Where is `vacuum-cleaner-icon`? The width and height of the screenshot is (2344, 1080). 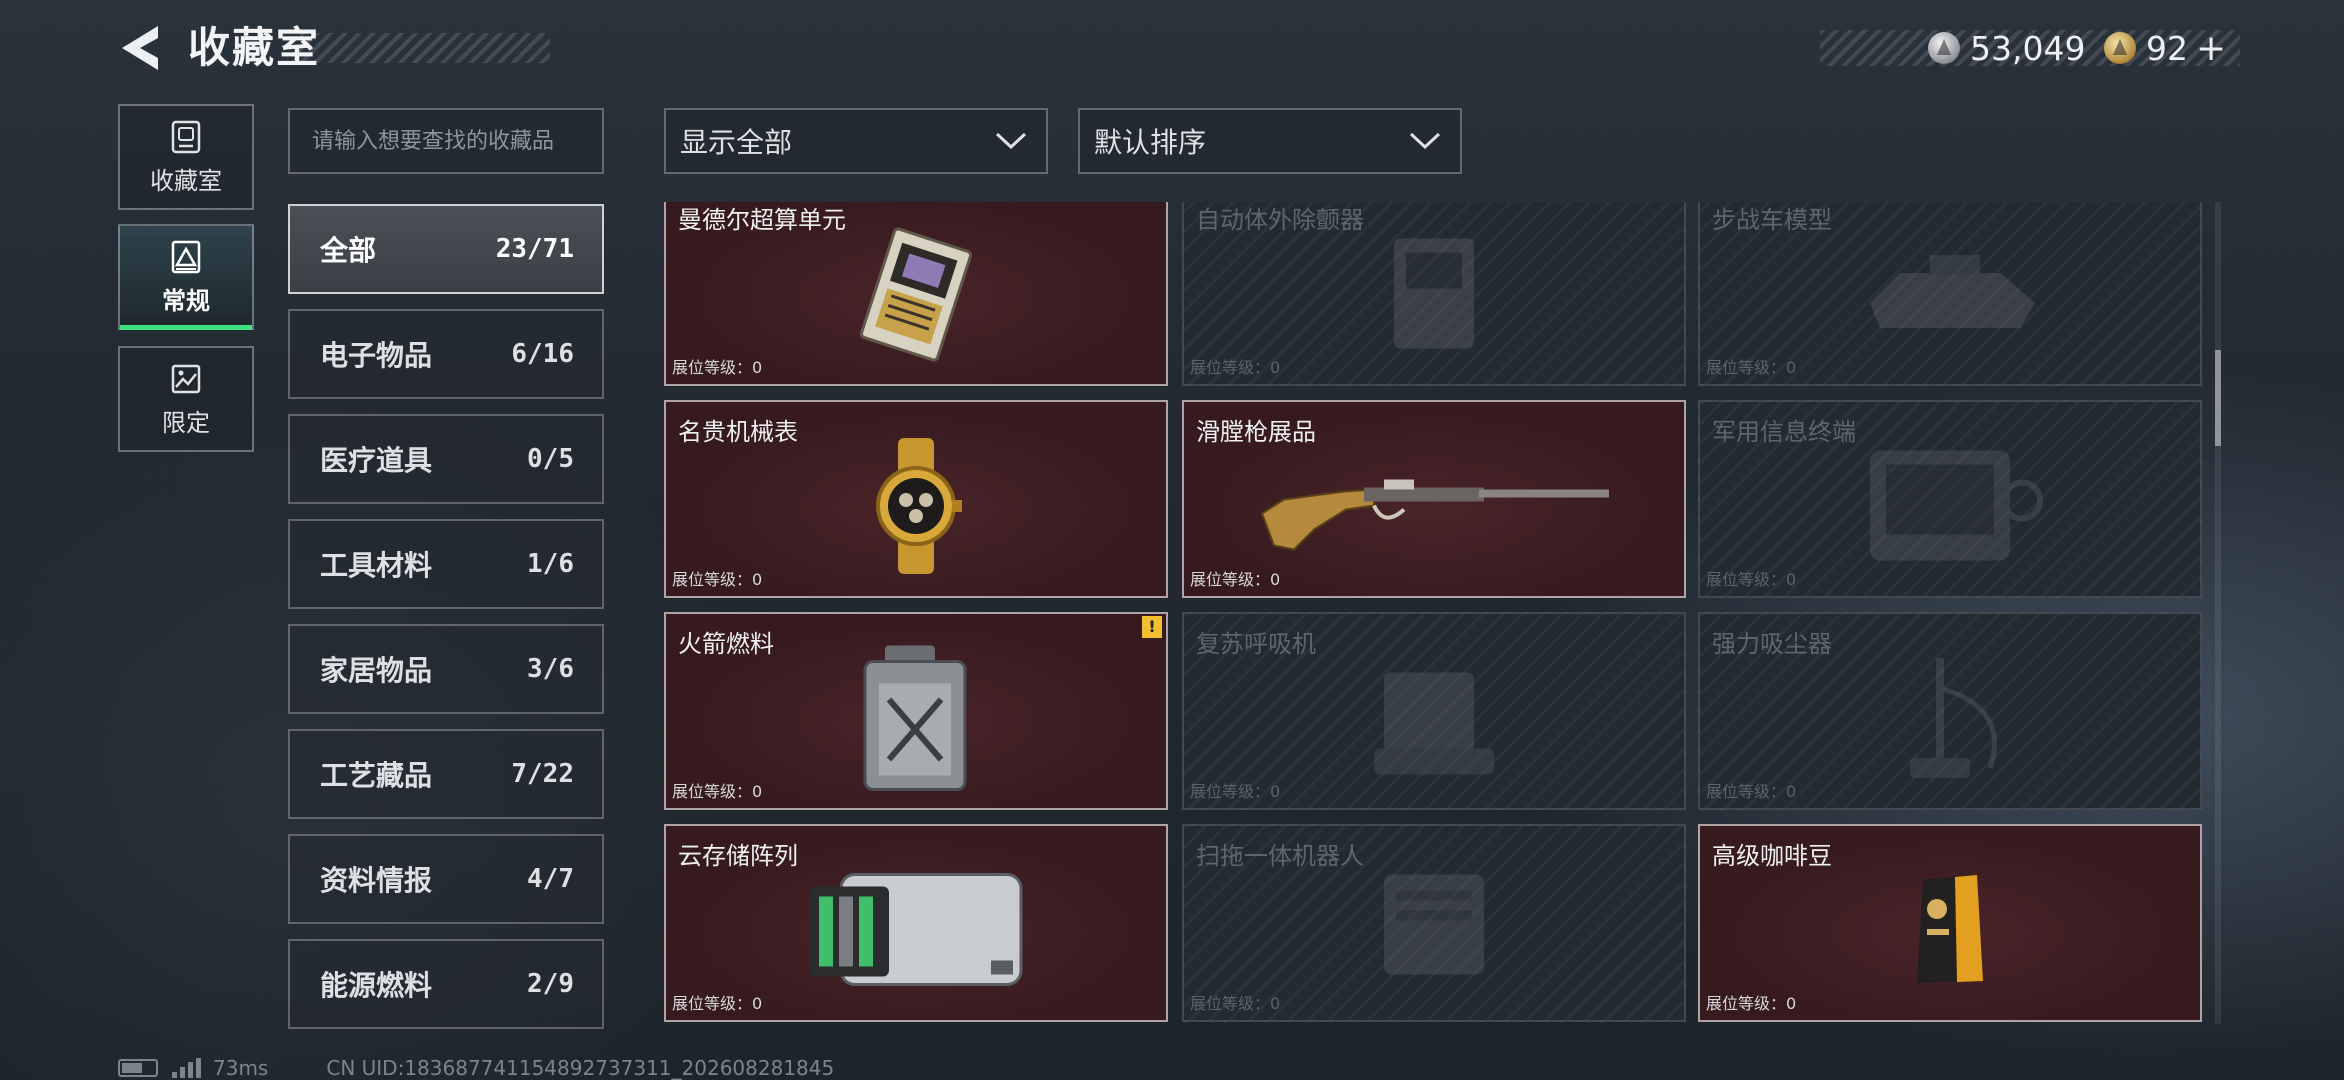 vacuum-cleaner-icon is located at coordinates (1953, 718).